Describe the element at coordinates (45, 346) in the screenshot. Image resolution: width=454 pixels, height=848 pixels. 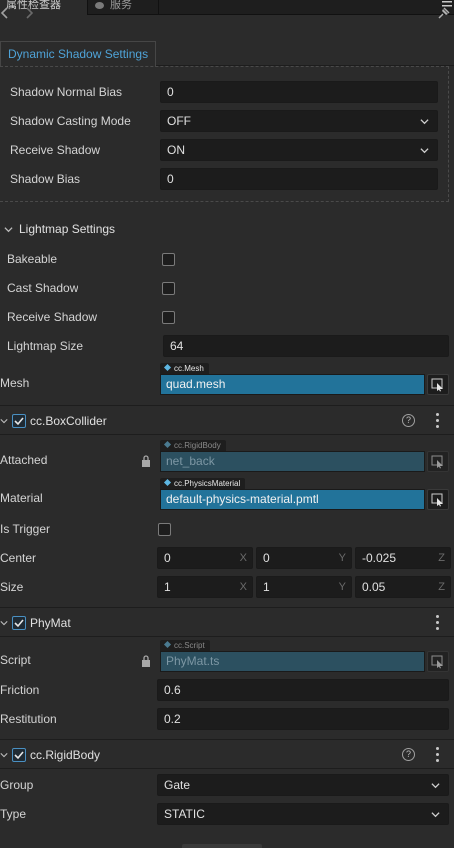
I see `lightmap-size-label: Lightmap Size` at that location.